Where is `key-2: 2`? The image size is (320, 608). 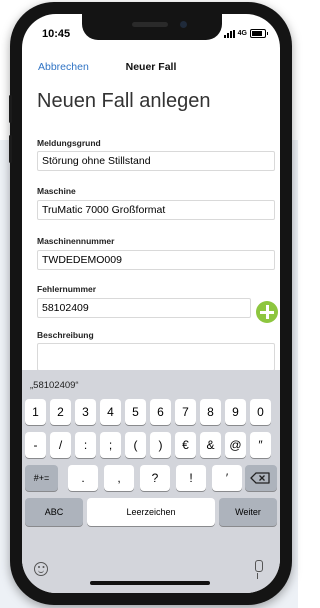
key-2: 2 is located at coordinates (60, 412).